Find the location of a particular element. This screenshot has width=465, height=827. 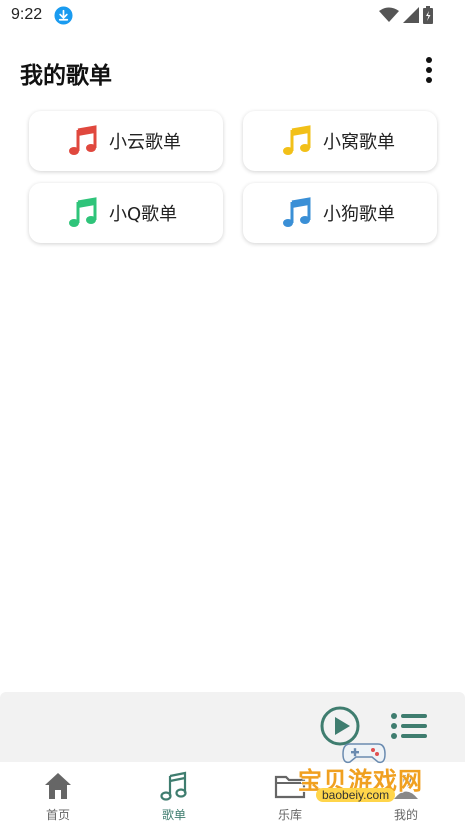

more-options-button is located at coordinates (429, 70).